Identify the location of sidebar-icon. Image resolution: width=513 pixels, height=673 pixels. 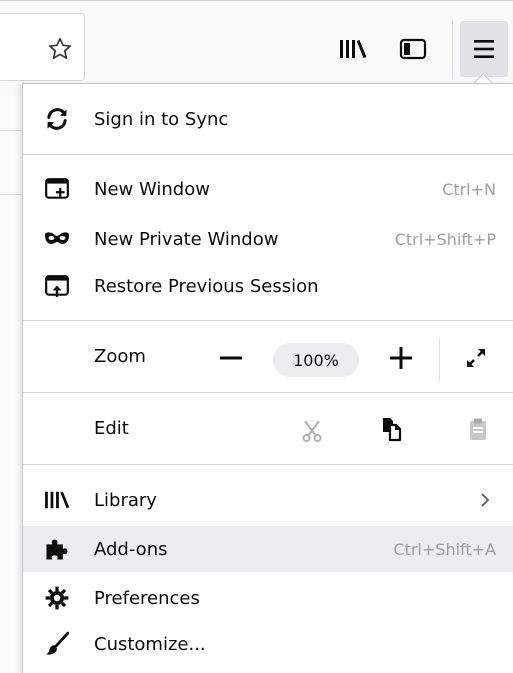
(413, 49).